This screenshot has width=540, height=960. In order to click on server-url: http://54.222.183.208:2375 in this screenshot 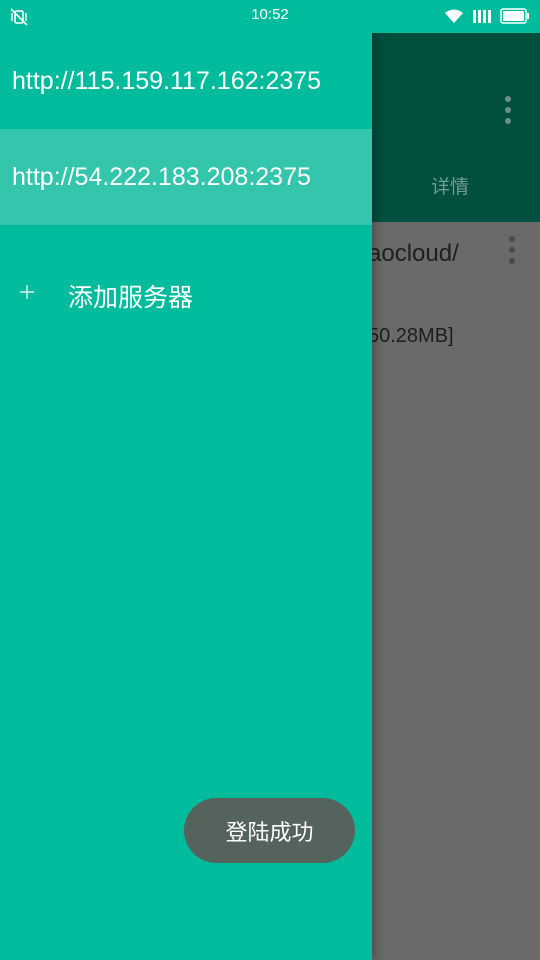, I will do `click(161, 176)`.